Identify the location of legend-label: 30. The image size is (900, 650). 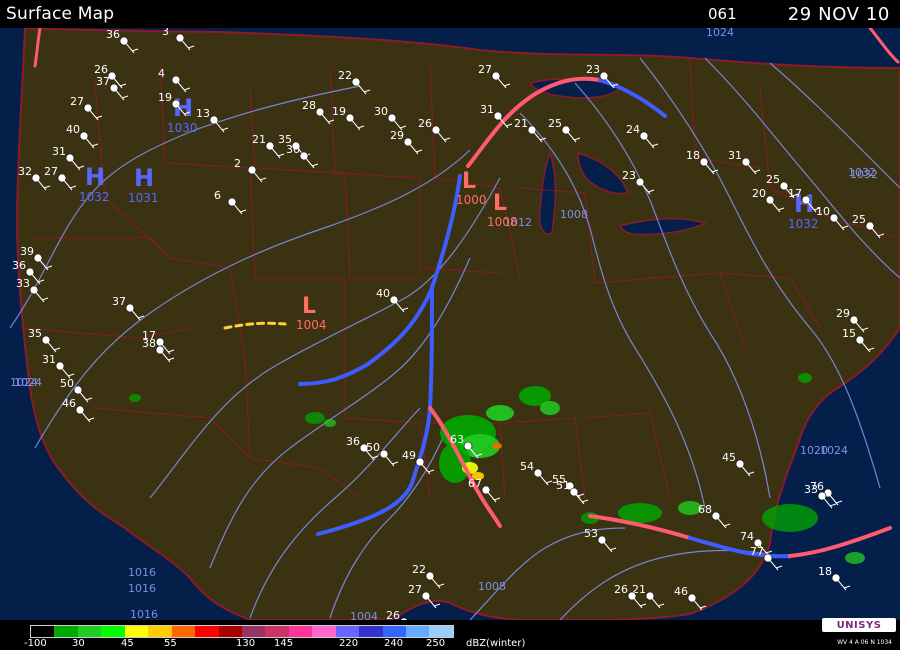
(78, 643).